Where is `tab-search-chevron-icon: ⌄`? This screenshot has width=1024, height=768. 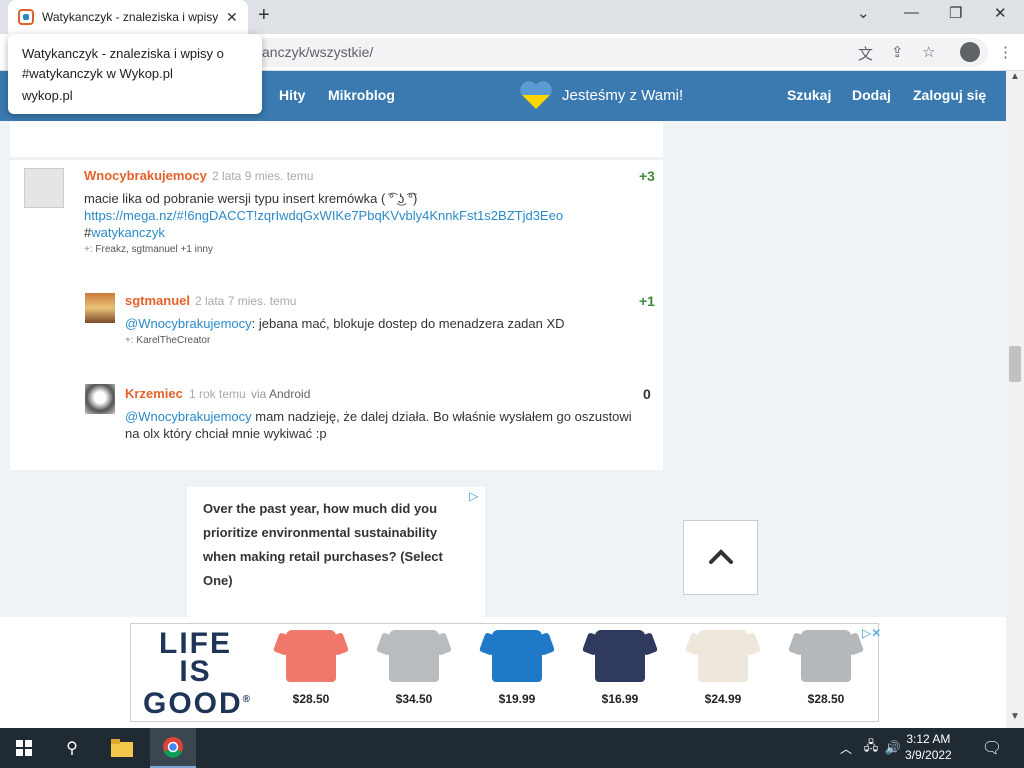
tab-search-chevron-icon: ⌄ is located at coordinates (863, 13).